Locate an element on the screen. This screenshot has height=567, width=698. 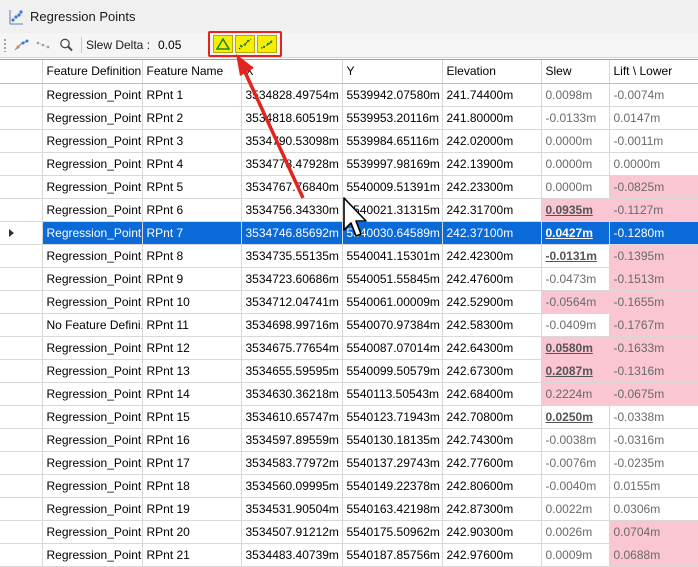
x-cell: 3534746.85692m is located at coordinates (292, 233).